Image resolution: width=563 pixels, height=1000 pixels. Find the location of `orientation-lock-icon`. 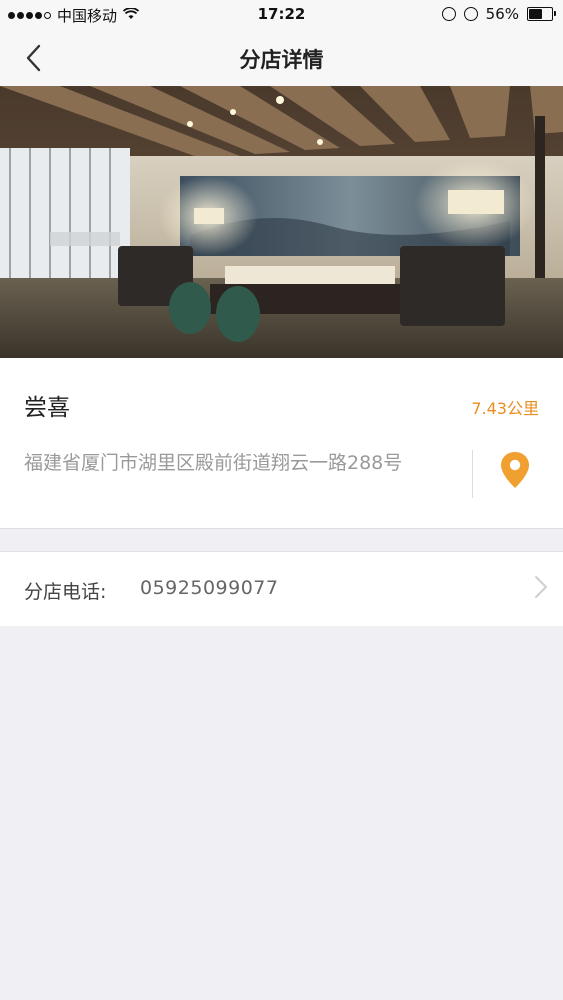

orientation-lock-icon is located at coordinates (448, 14).